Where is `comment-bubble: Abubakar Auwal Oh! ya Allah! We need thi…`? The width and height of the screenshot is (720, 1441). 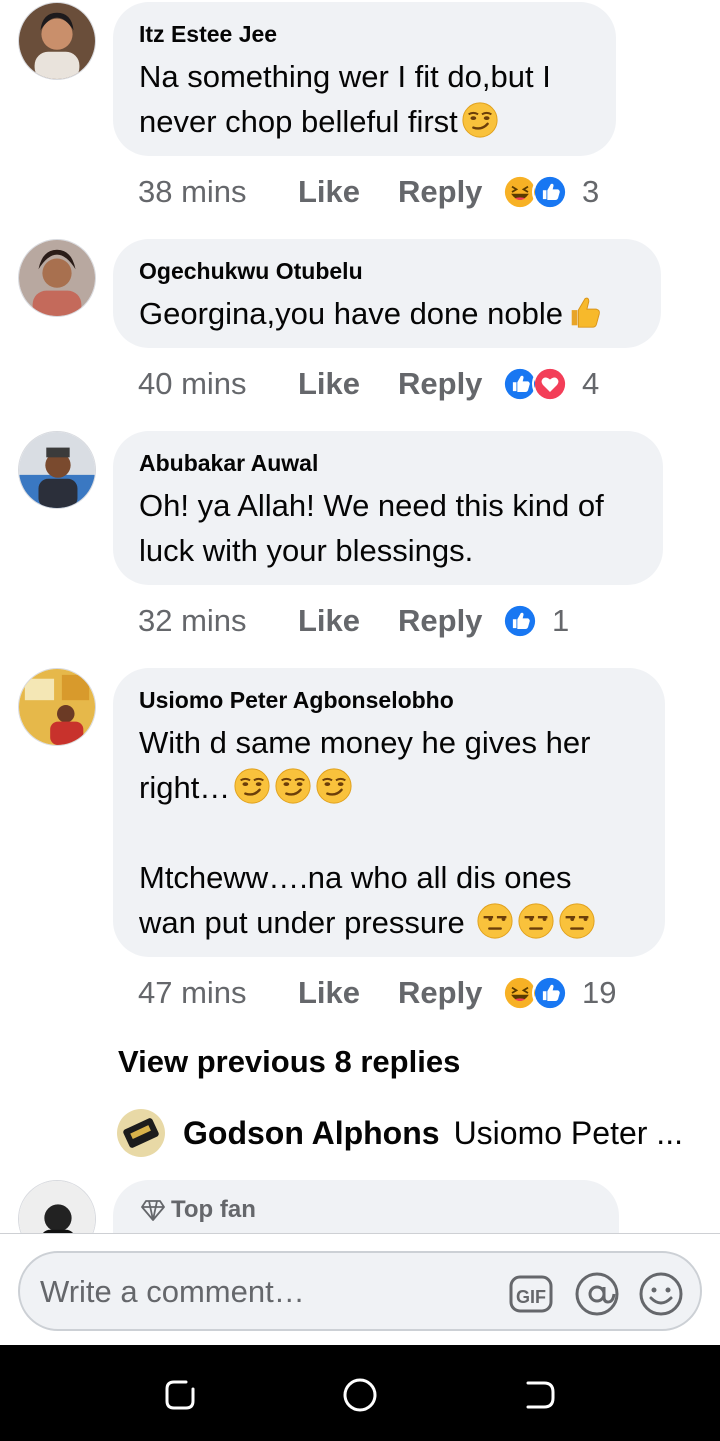 comment-bubble: Abubakar Auwal Oh! ya Allah! We need thi… is located at coordinates (388, 508).